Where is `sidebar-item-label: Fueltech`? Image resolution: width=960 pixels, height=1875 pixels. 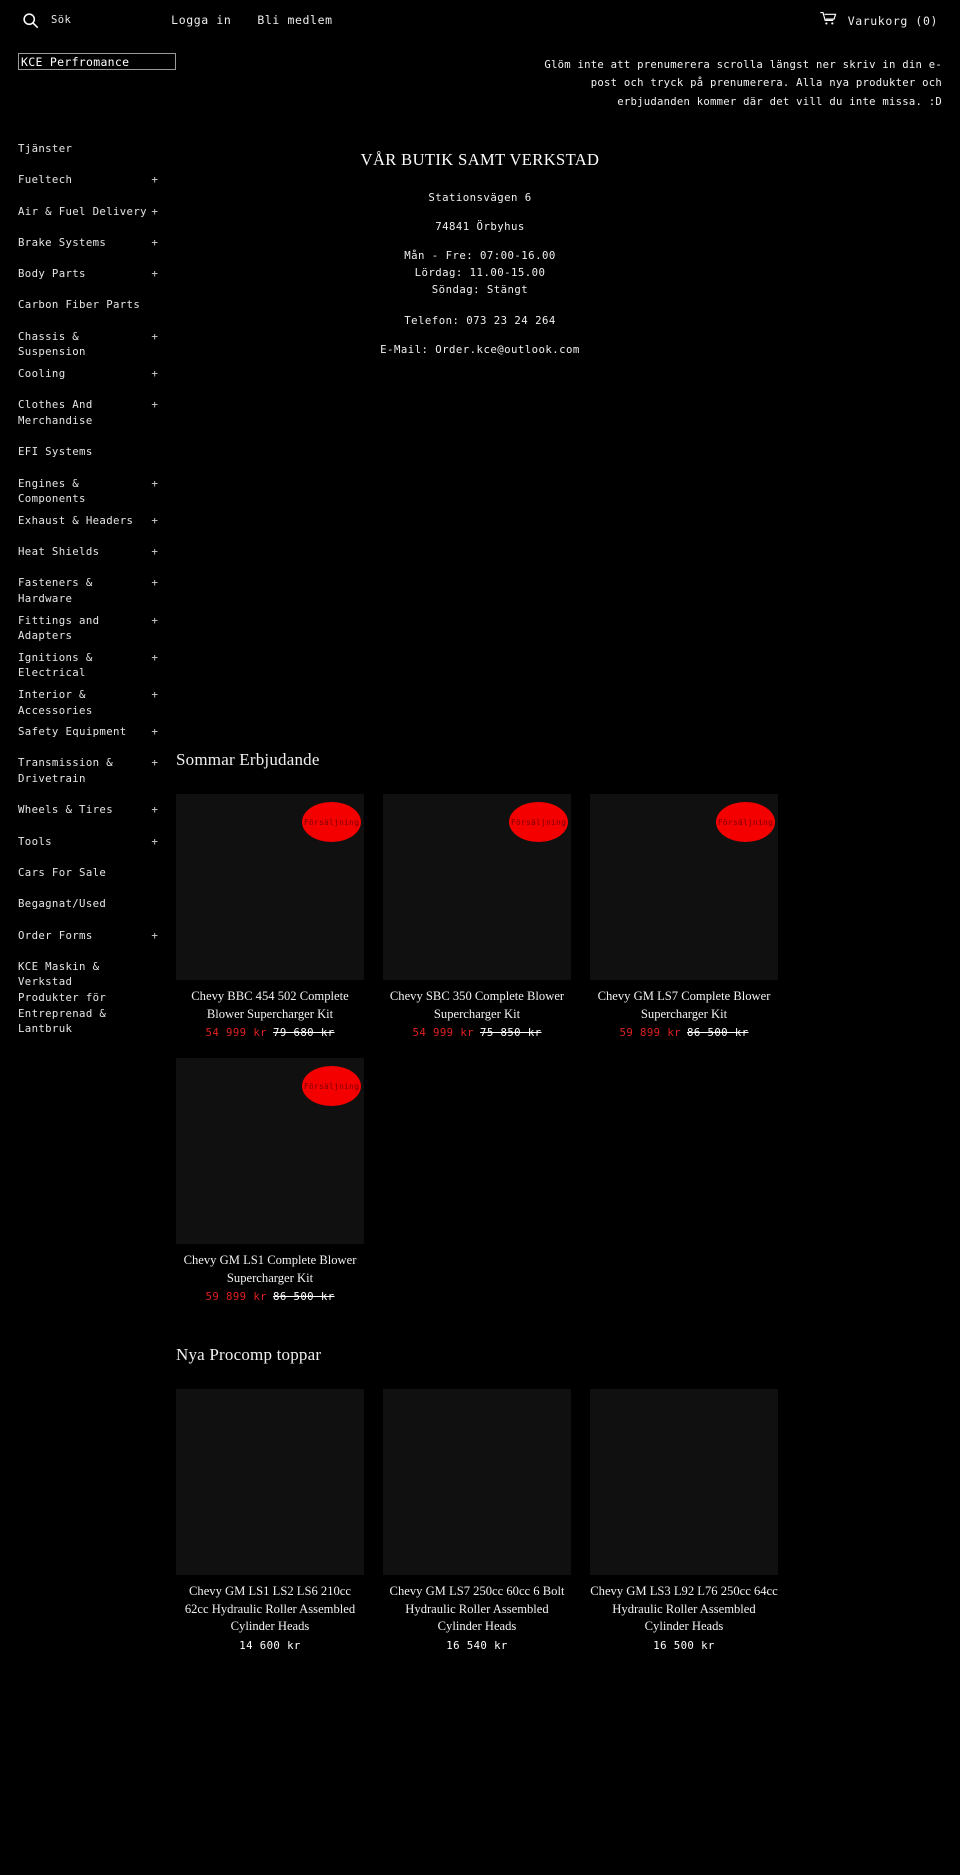 sidebar-item-label: Fueltech is located at coordinates (45, 180).